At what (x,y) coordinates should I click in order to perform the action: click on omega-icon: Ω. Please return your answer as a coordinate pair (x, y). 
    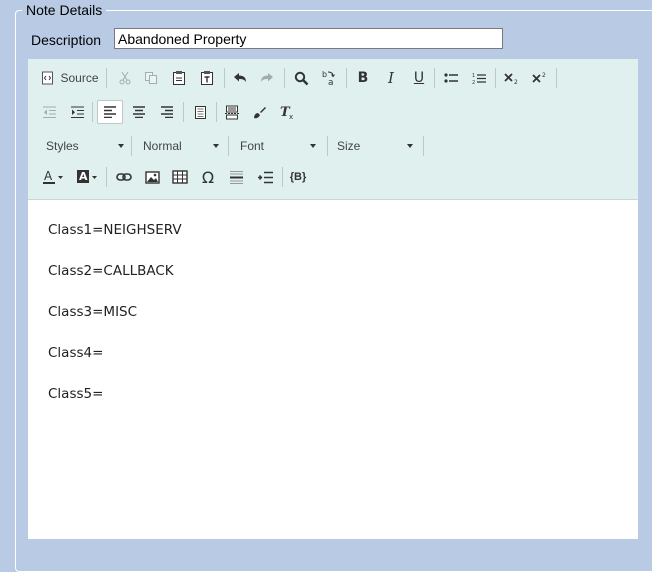
    Looking at the image, I should click on (208, 177).